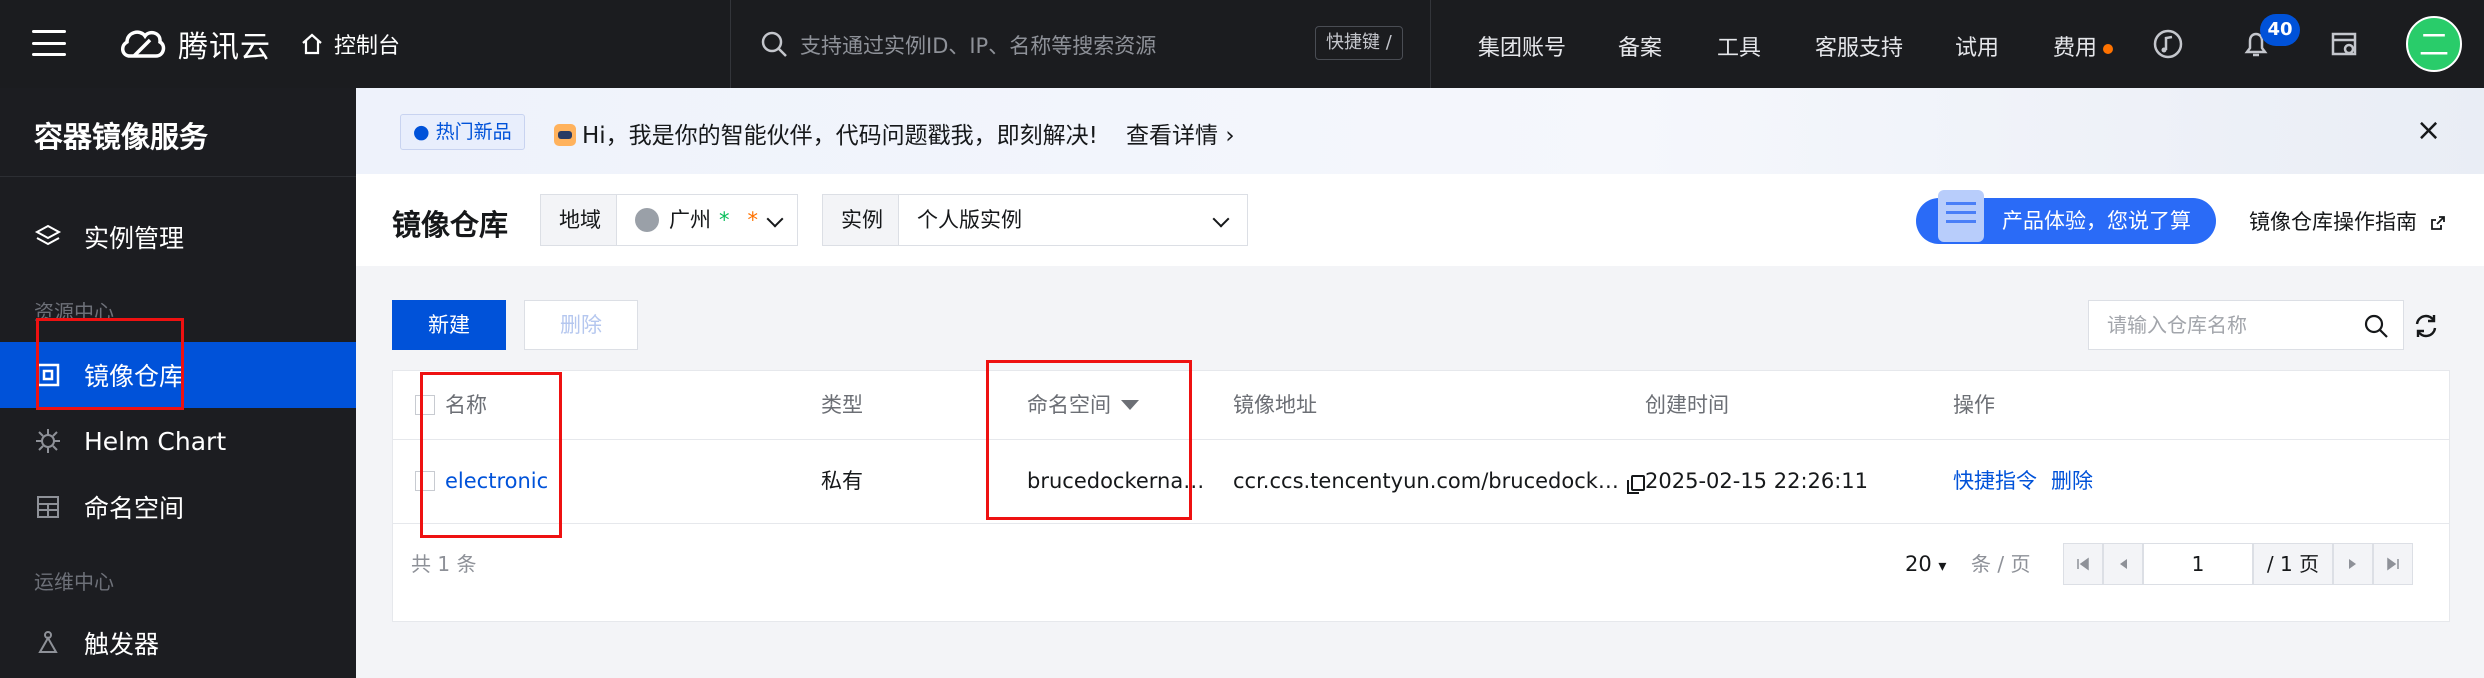 This screenshot has height=678, width=2484. I want to click on total-count: 共 1 条, so click(444, 564).